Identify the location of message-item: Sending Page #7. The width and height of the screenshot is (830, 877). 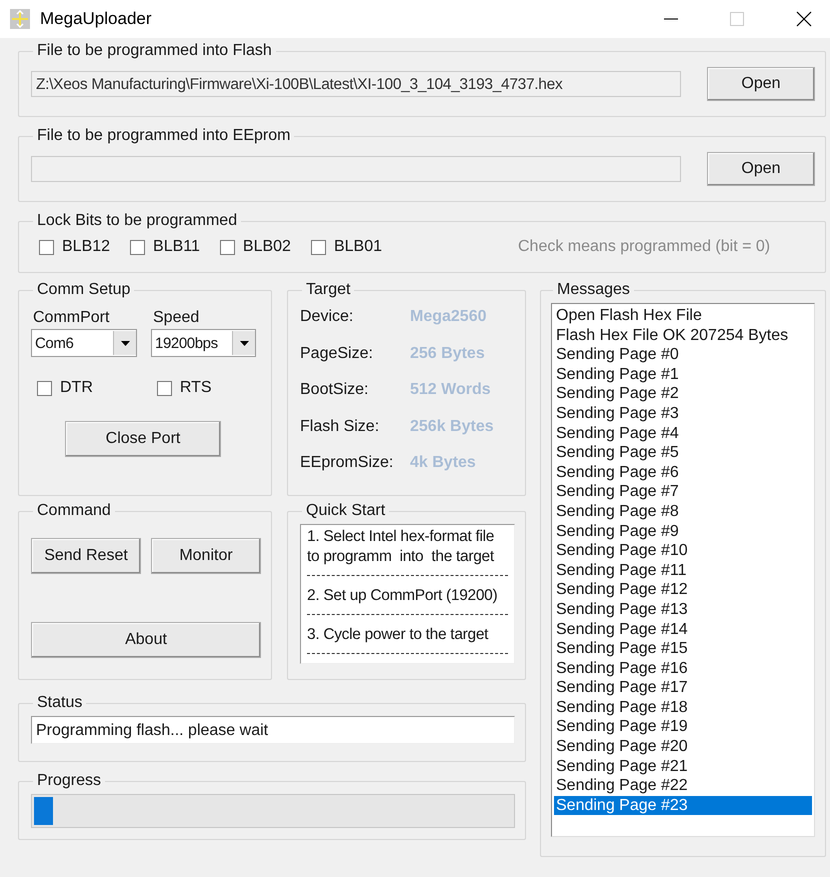
(683, 492).